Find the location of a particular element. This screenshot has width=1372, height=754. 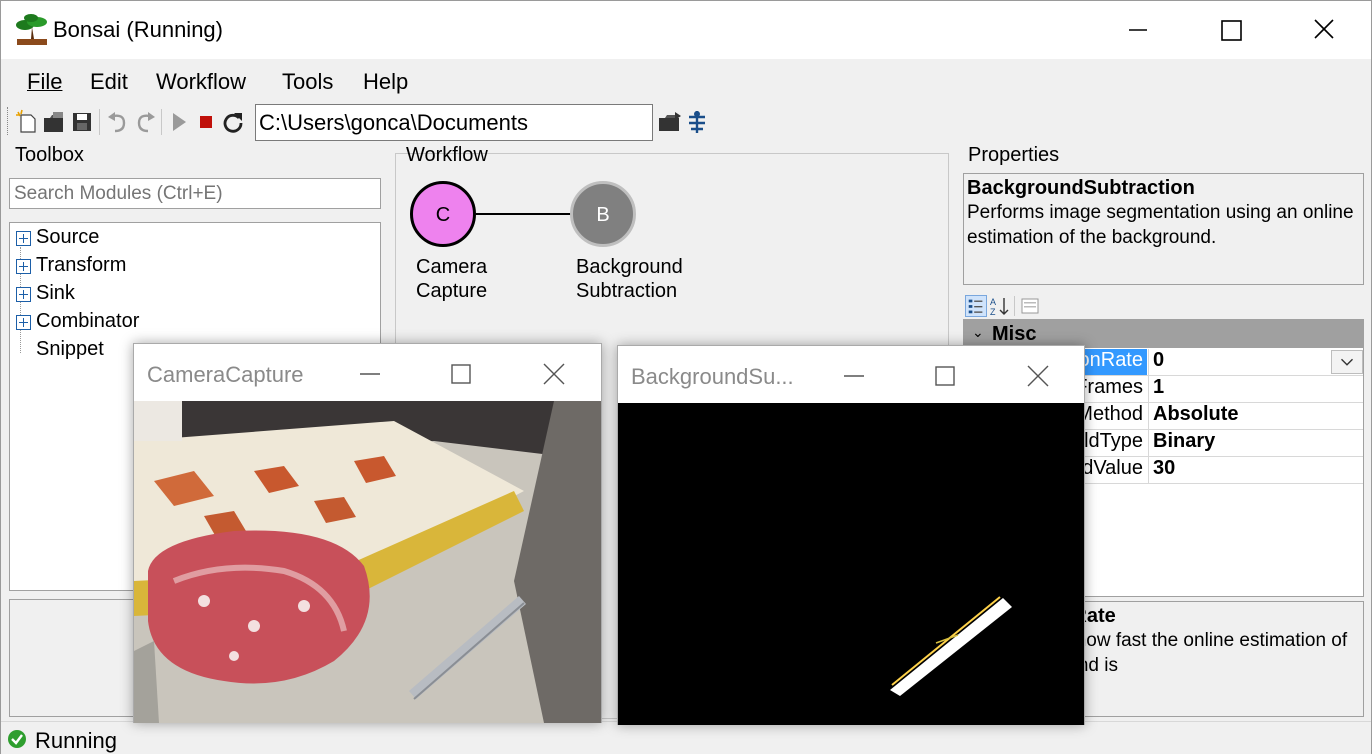

selected-node-name: BackgroundSubtraction is located at coordinates (1081, 188).